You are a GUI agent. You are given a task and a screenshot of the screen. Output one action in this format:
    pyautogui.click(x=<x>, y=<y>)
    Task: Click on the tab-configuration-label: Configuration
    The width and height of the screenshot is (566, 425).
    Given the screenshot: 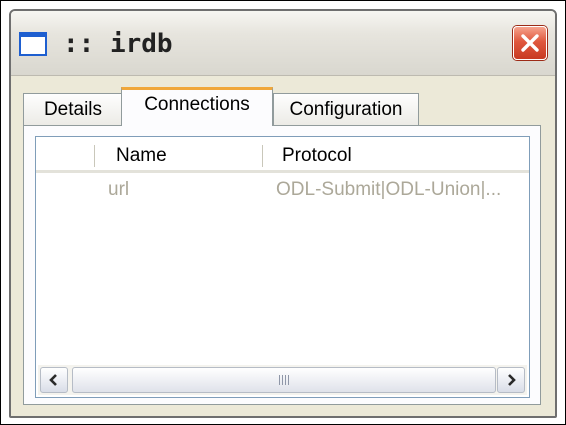 What is the action you would take?
    pyautogui.click(x=346, y=109)
    